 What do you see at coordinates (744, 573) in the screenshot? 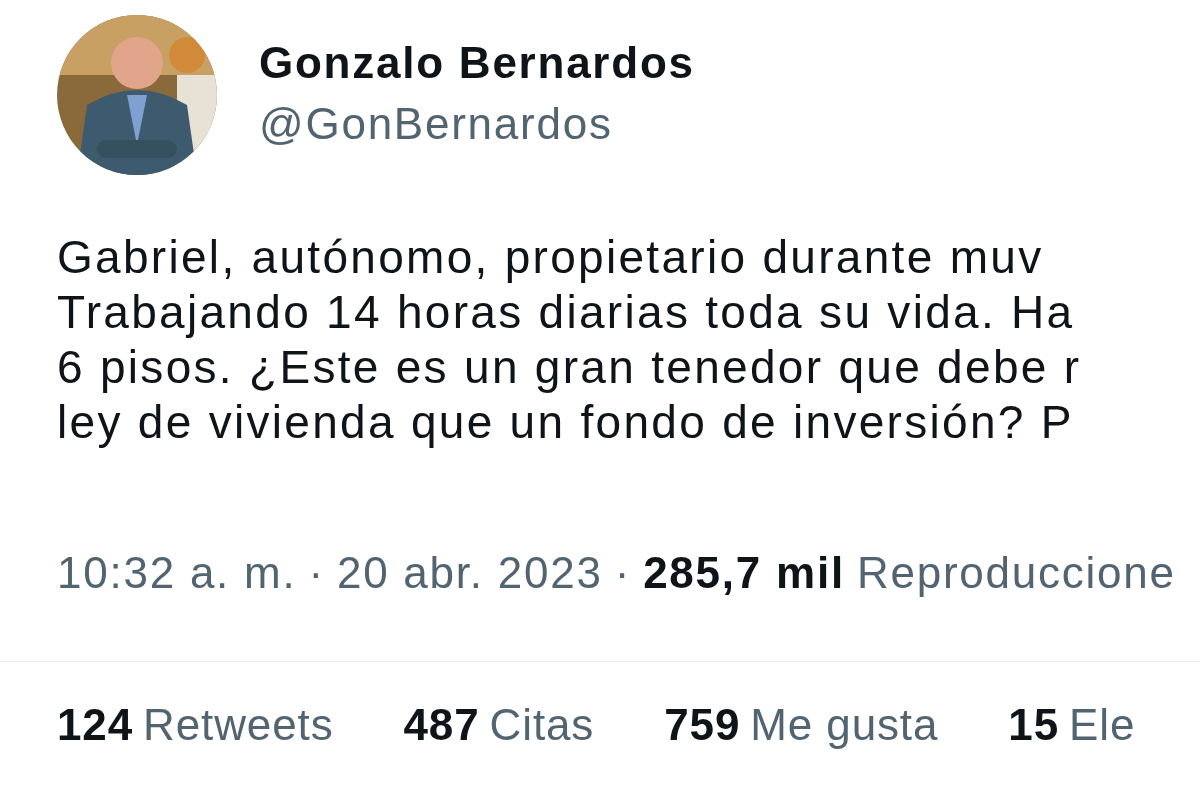
I see `view-count: 285,7 mil` at bounding box center [744, 573].